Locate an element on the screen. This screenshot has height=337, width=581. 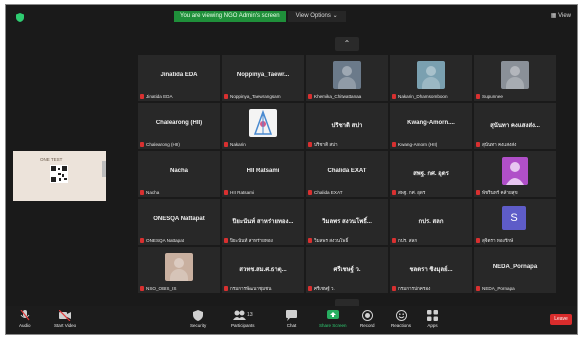
participant-label-text: Chalida EXAT is located at coordinates (328, 192).